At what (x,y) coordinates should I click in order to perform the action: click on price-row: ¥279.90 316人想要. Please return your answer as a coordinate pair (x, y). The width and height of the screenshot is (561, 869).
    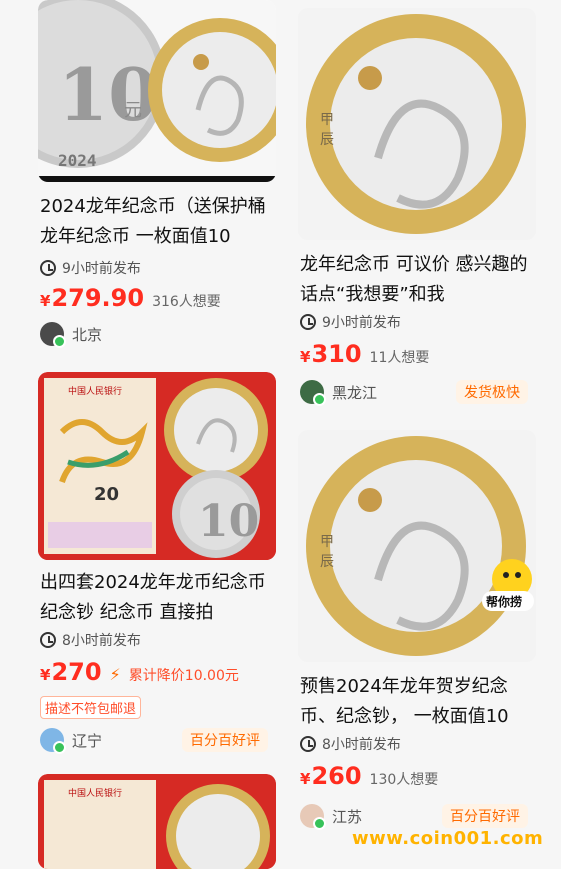
    Looking at the image, I should click on (130, 298).